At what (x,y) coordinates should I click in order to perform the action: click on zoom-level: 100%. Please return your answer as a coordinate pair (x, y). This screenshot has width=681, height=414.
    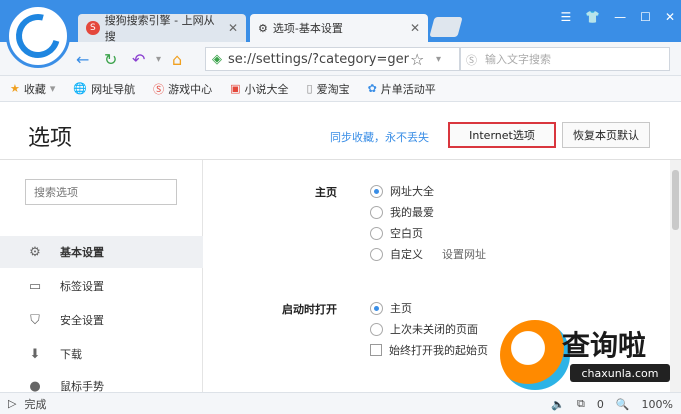
    Looking at the image, I should click on (657, 404).